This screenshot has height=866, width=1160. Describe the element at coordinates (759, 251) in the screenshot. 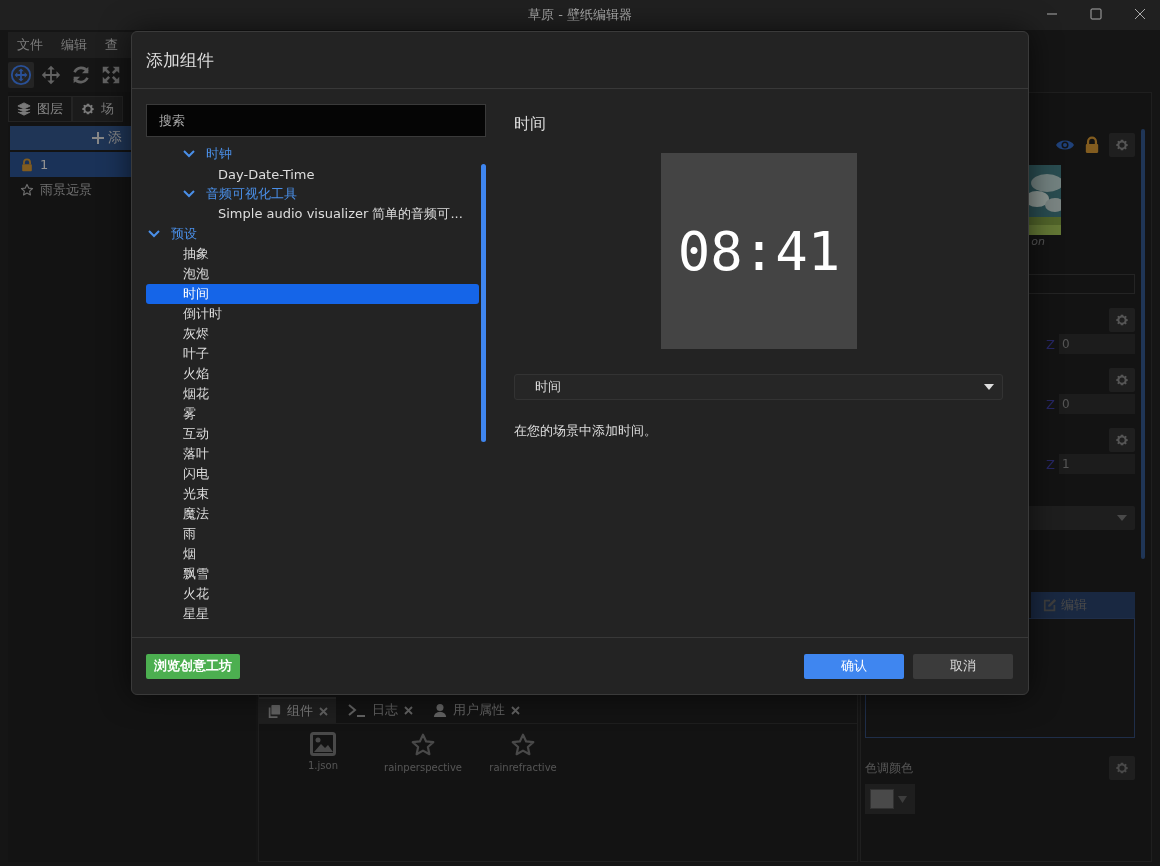

I see `clock-preview: 08:41` at that location.